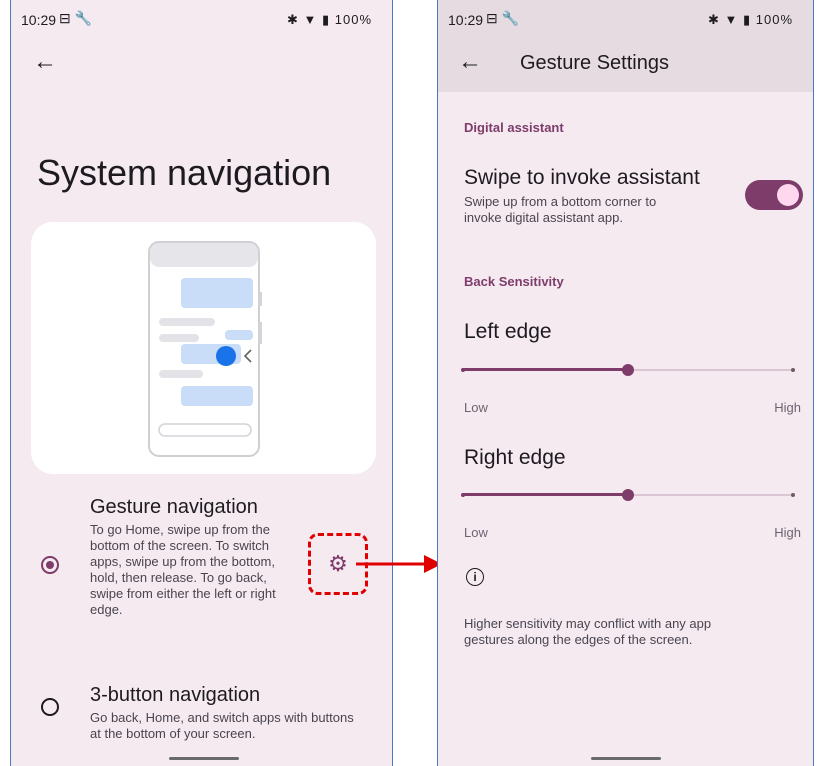 The image size is (824, 766). I want to click on left-edge-slider, so click(628, 370).